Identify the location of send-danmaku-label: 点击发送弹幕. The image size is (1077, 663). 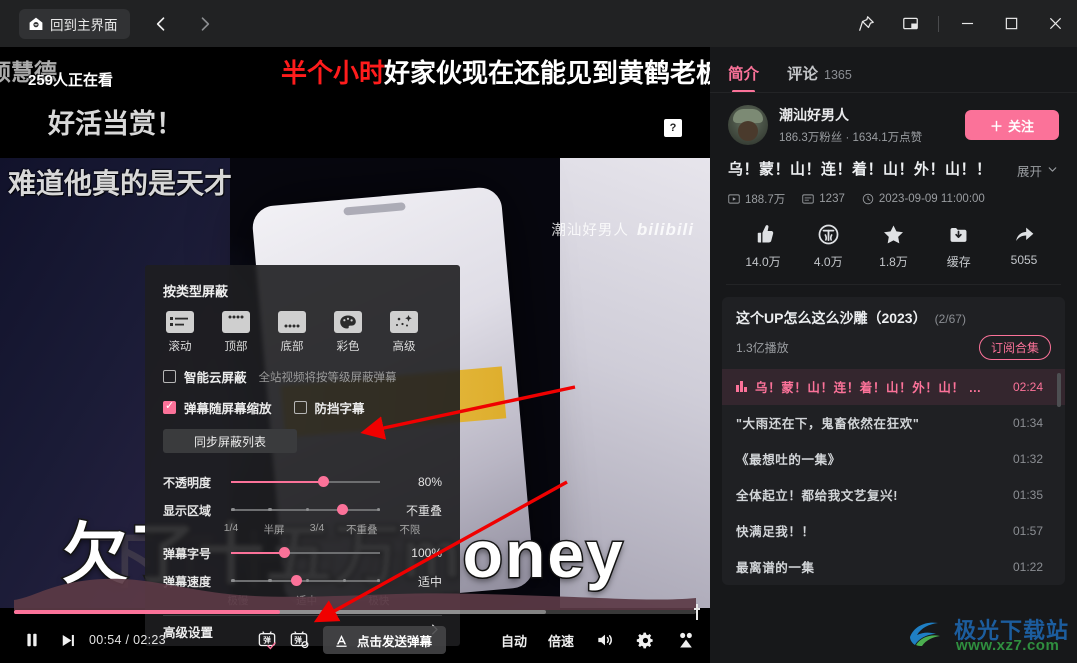
(395, 641).